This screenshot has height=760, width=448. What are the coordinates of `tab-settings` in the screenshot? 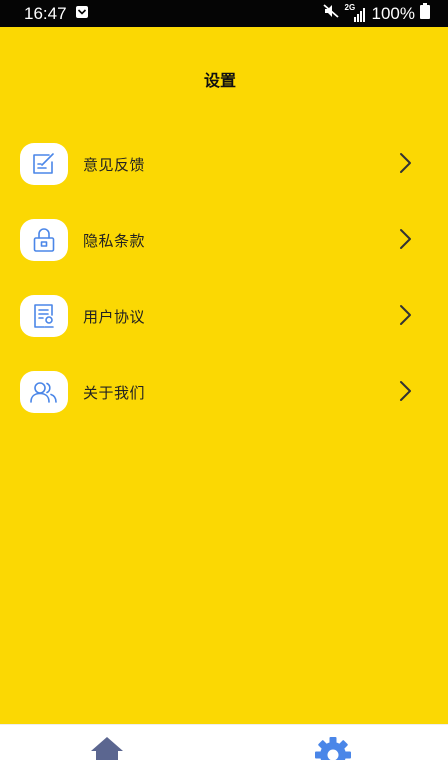 It's located at (333, 747).